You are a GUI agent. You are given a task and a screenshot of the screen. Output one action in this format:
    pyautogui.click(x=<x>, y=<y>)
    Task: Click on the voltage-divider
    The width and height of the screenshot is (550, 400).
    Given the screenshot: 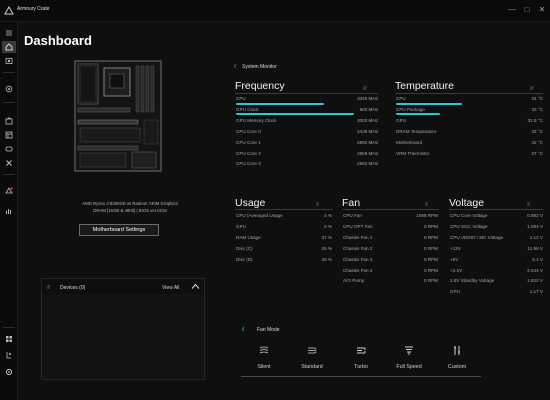 What is the action you would take?
    pyautogui.click(x=496, y=209)
    